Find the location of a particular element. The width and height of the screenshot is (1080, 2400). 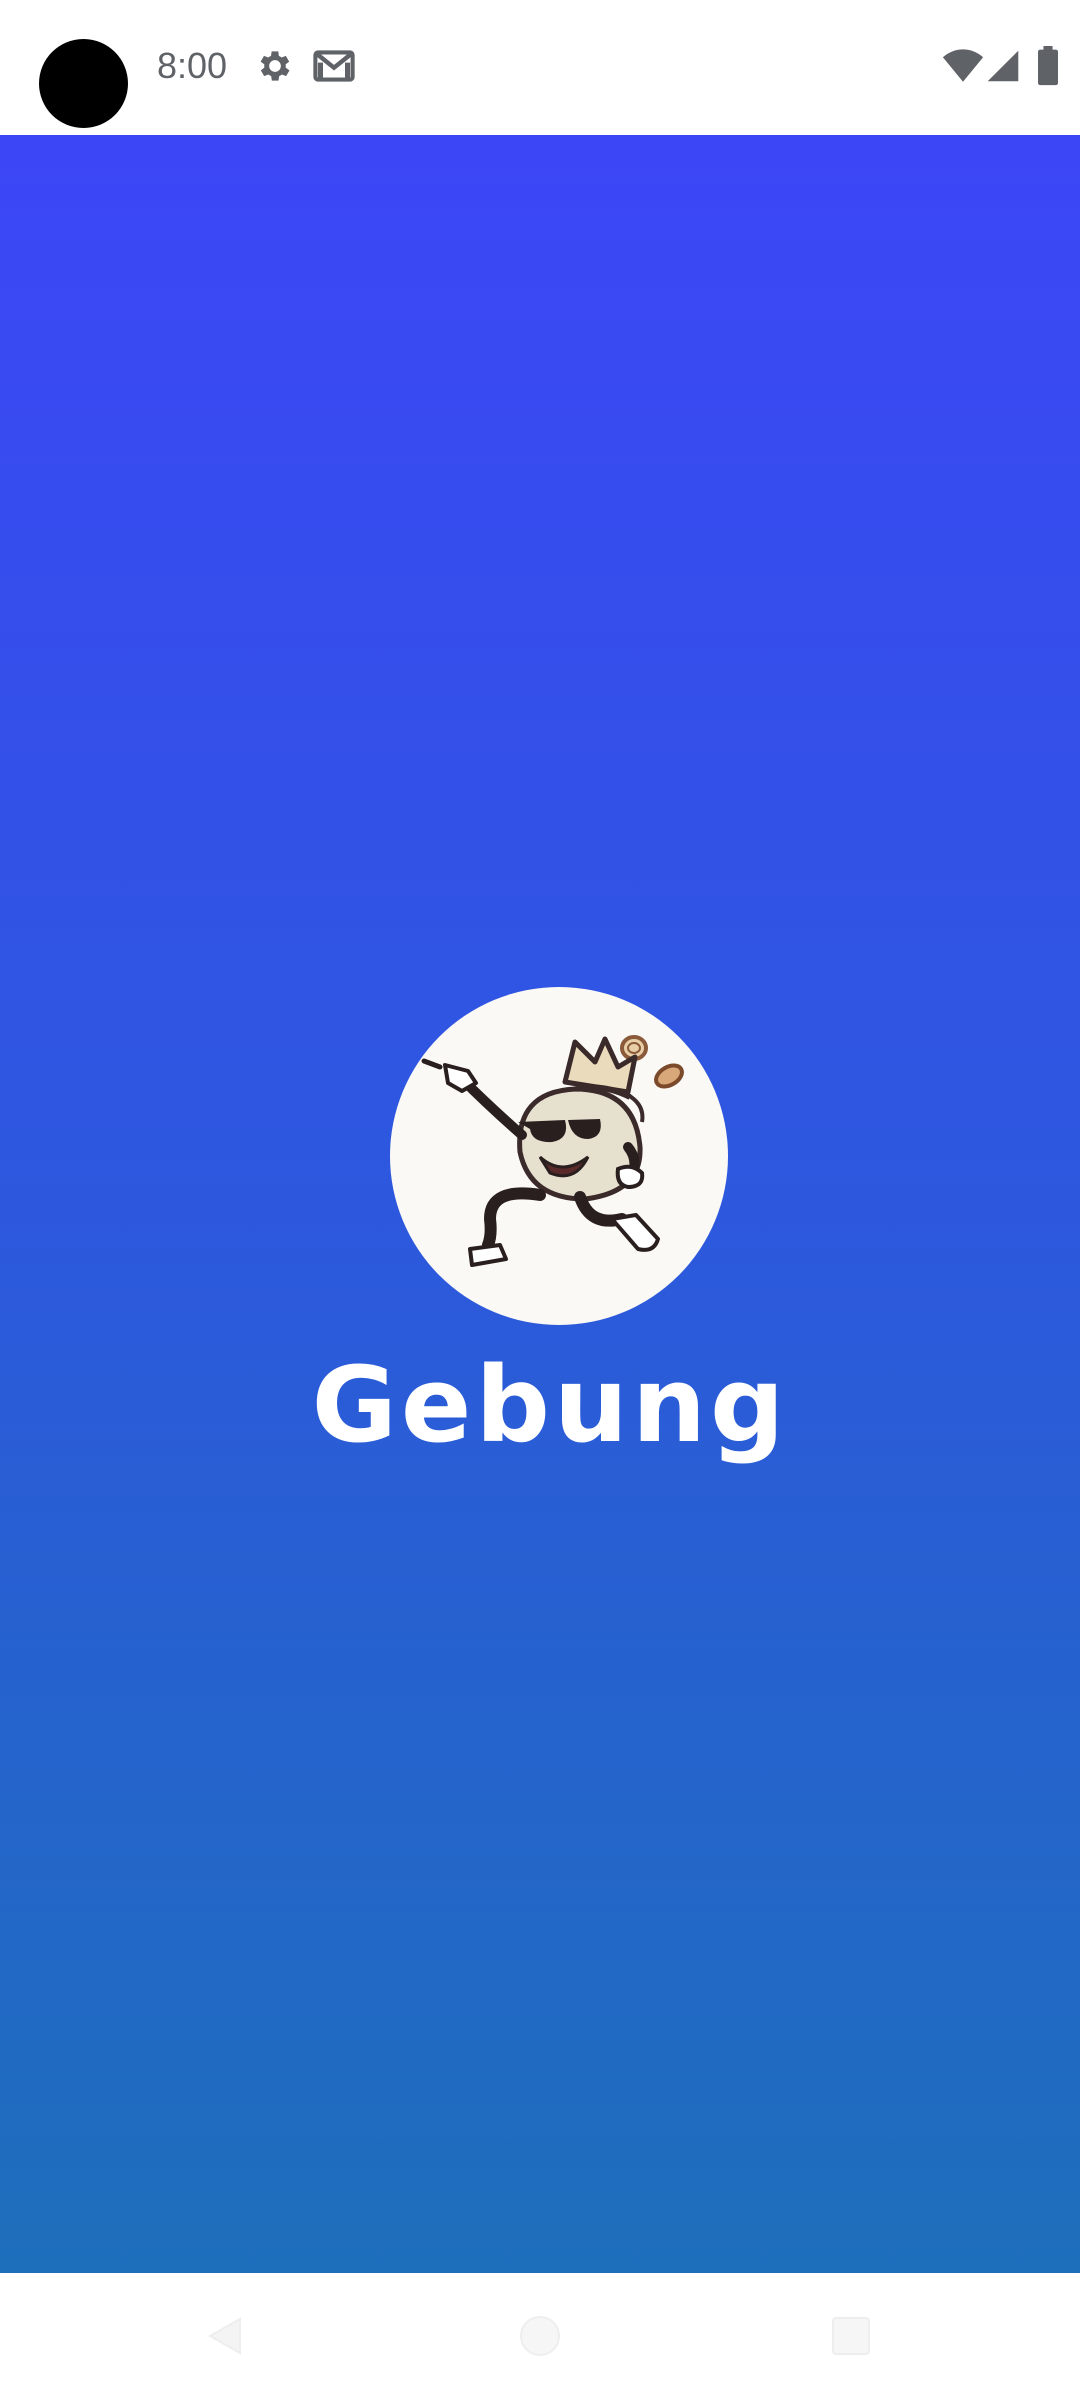

status-time: 8:00 is located at coordinates (192, 65).